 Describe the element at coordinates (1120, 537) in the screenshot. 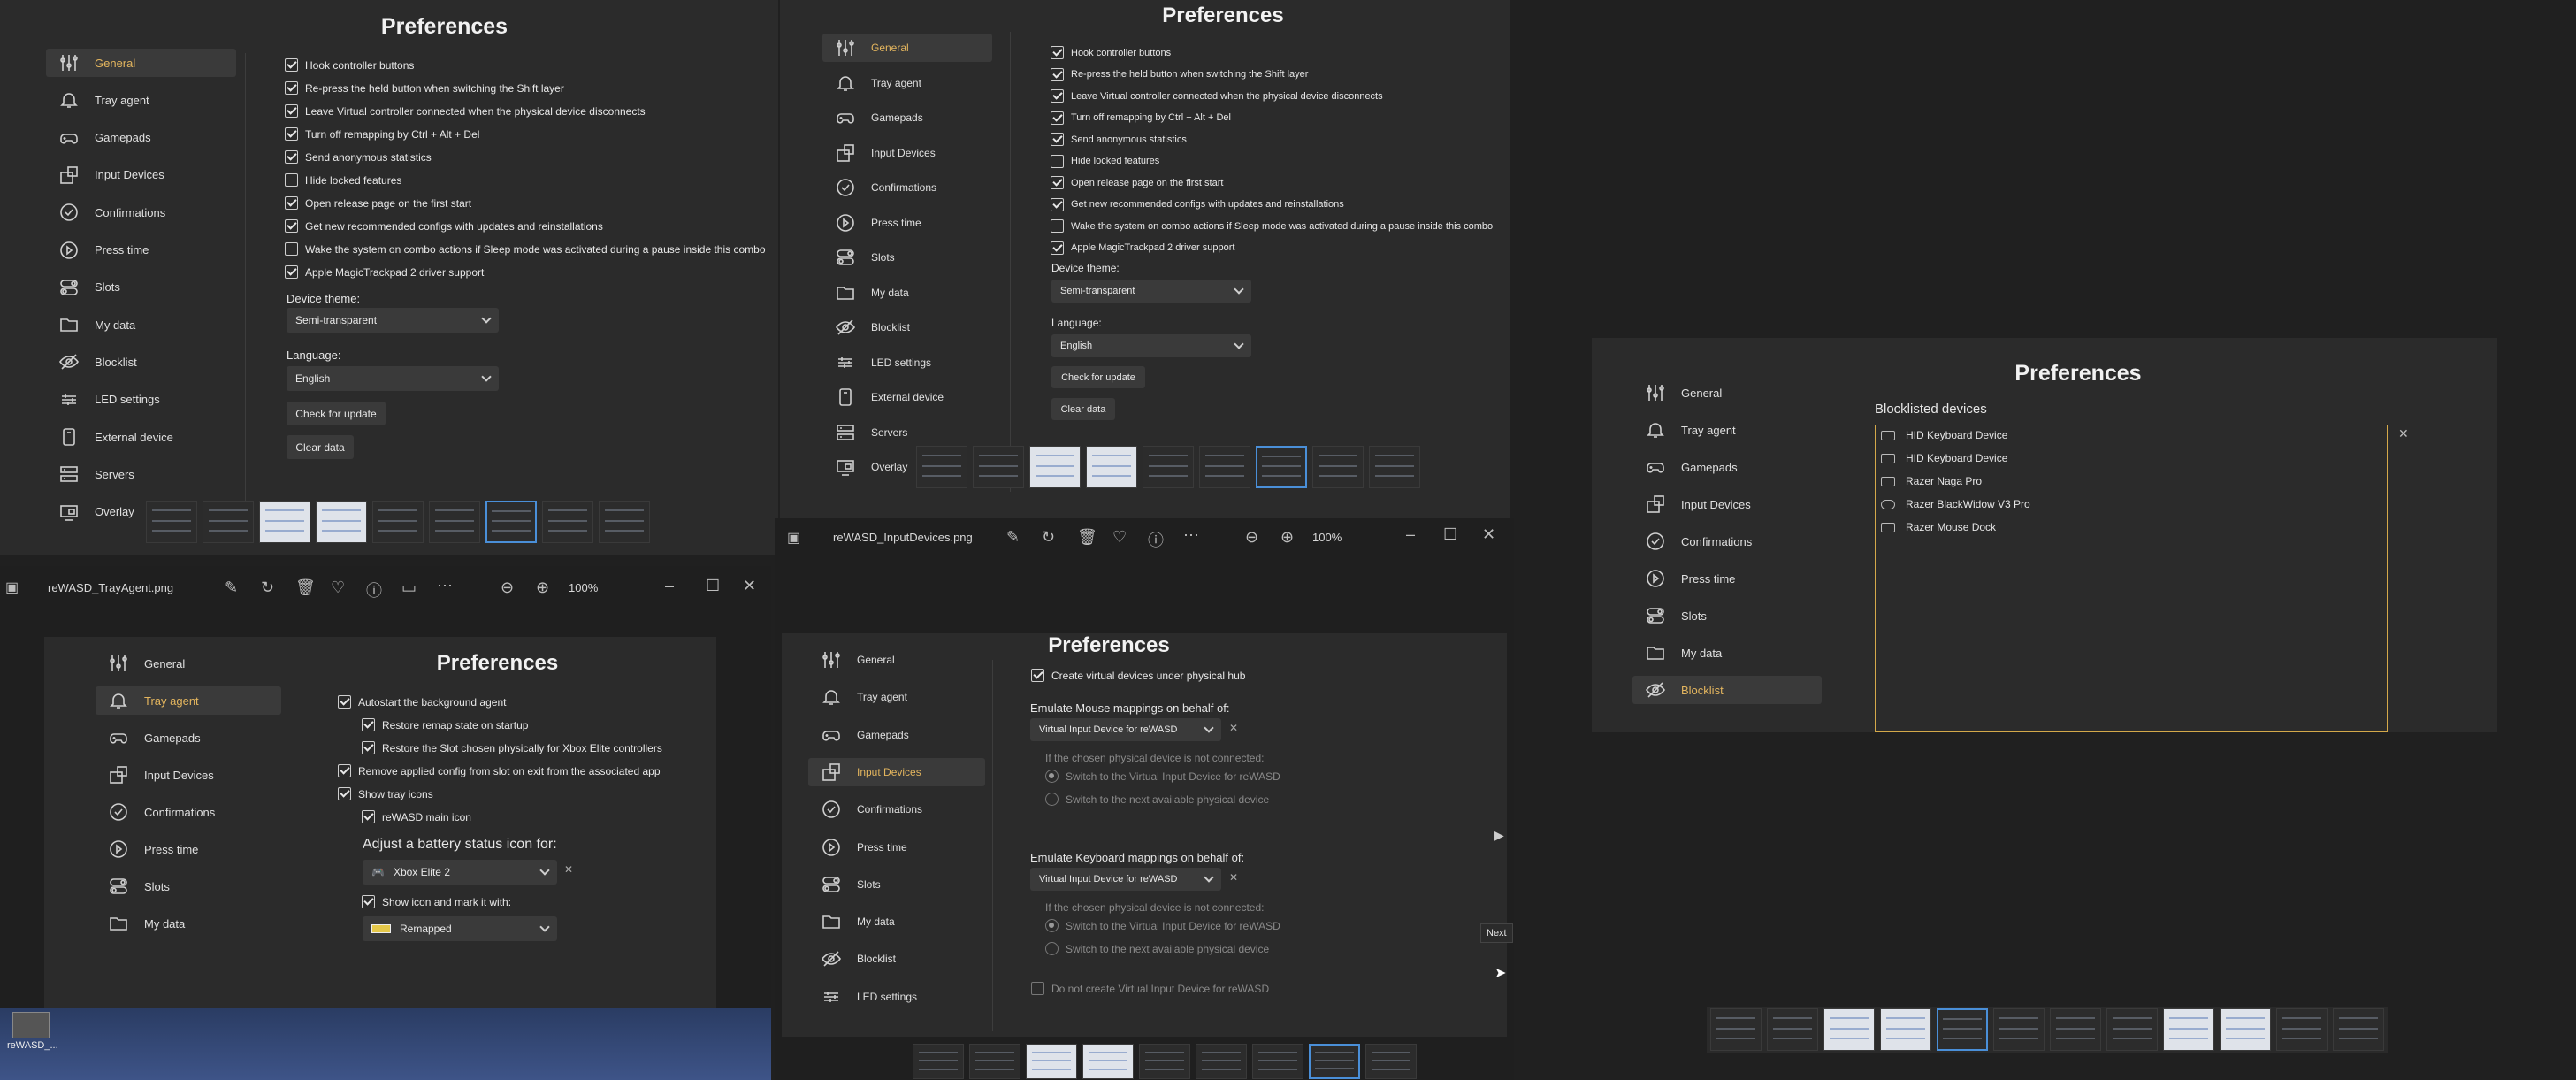

I see `heart-icon: ♡` at that location.